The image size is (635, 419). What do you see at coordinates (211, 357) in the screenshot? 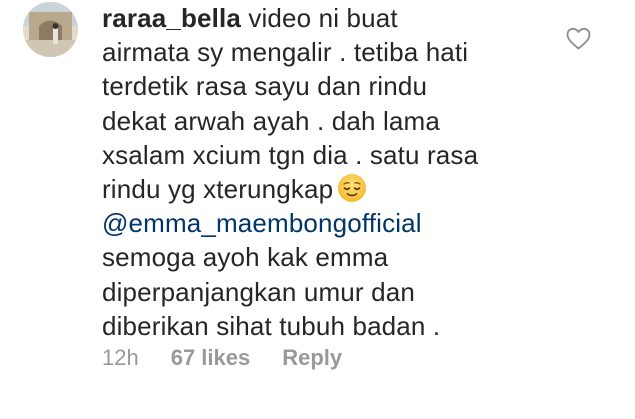
I see `likes-count: 67 likes` at bounding box center [211, 357].